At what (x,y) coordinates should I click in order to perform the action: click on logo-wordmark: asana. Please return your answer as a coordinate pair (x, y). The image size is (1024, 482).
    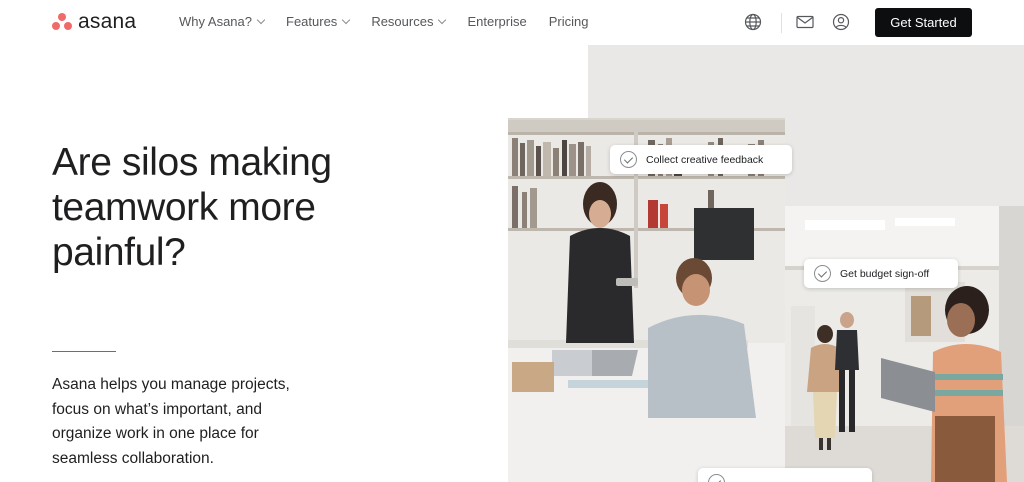
    Looking at the image, I should click on (107, 21).